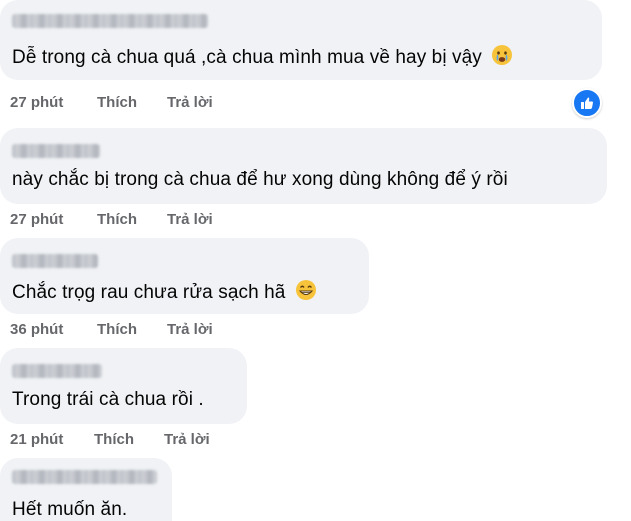 The width and height of the screenshot is (631, 521). I want to click on grinning-face-icon, so click(306, 293).